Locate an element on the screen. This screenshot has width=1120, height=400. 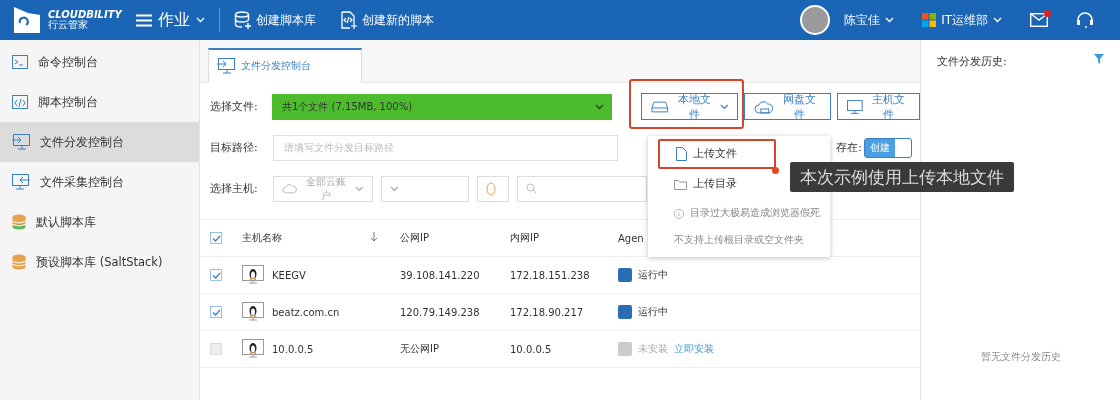
annotation-tooltip: 本次示例使用上传本地文件 is located at coordinates (902, 177).